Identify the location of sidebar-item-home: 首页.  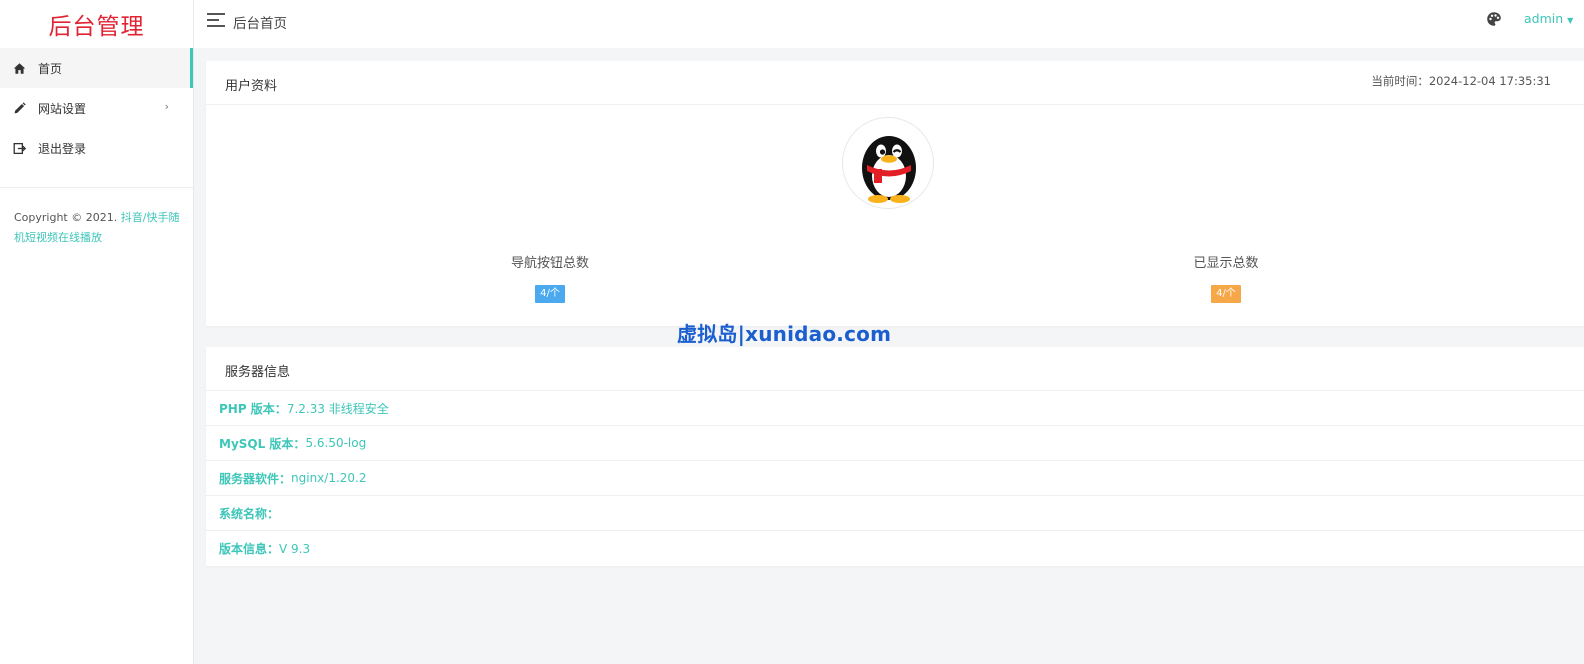
(96, 68).